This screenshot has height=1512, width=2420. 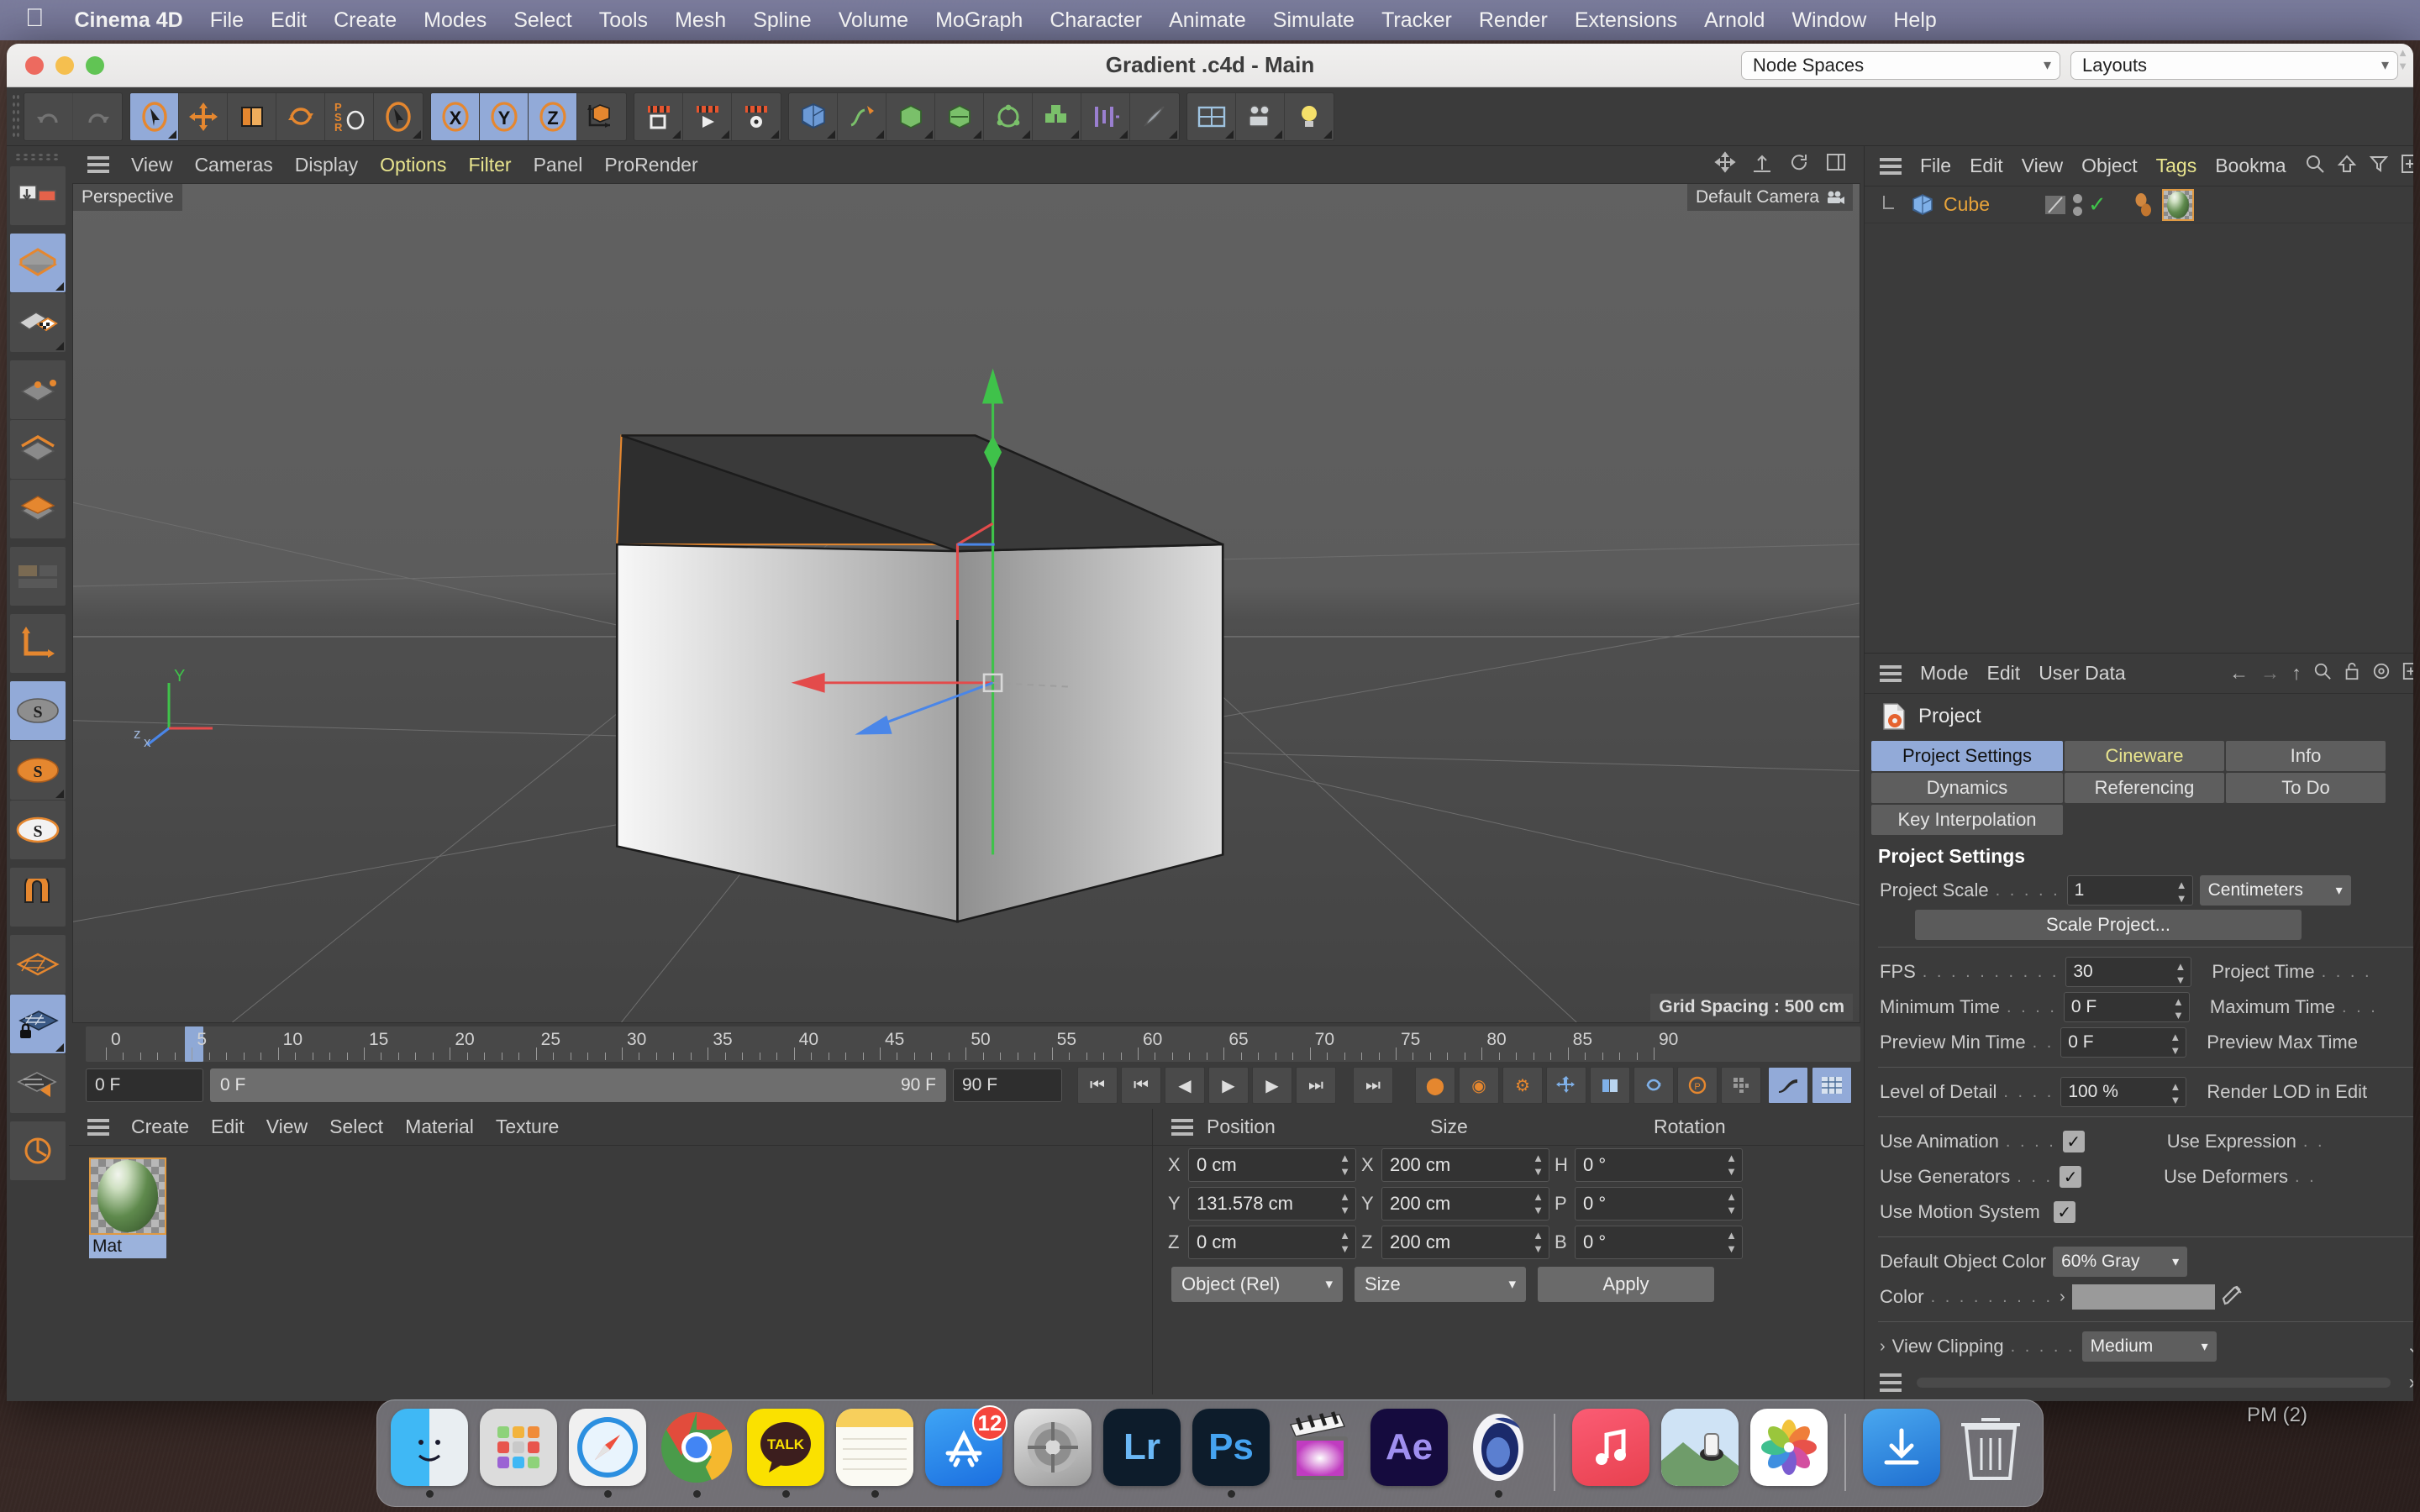 I want to click on select-tool-button, so click(x=154, y=116).